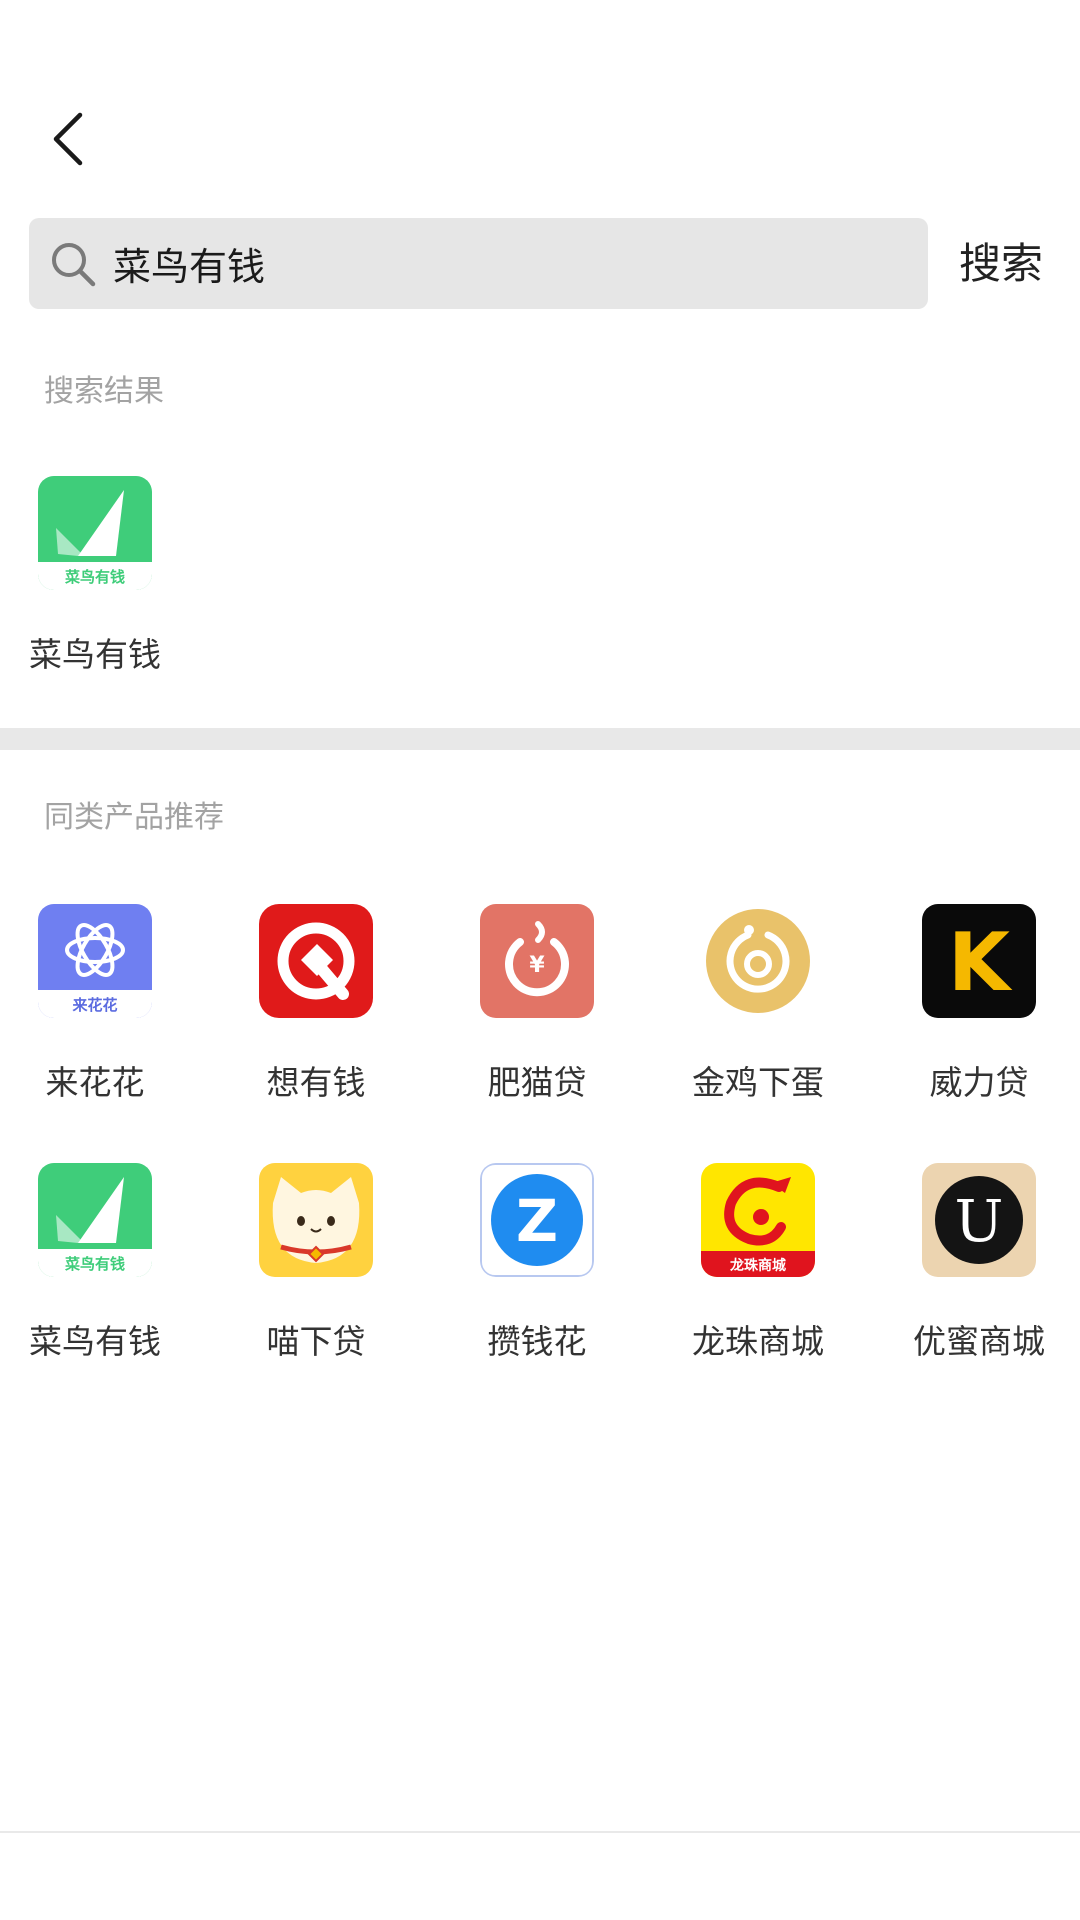 The width and height of the screenshot is (1080, 1920). I want to click on app-label: 优蜜商城, so click(979, 1341).